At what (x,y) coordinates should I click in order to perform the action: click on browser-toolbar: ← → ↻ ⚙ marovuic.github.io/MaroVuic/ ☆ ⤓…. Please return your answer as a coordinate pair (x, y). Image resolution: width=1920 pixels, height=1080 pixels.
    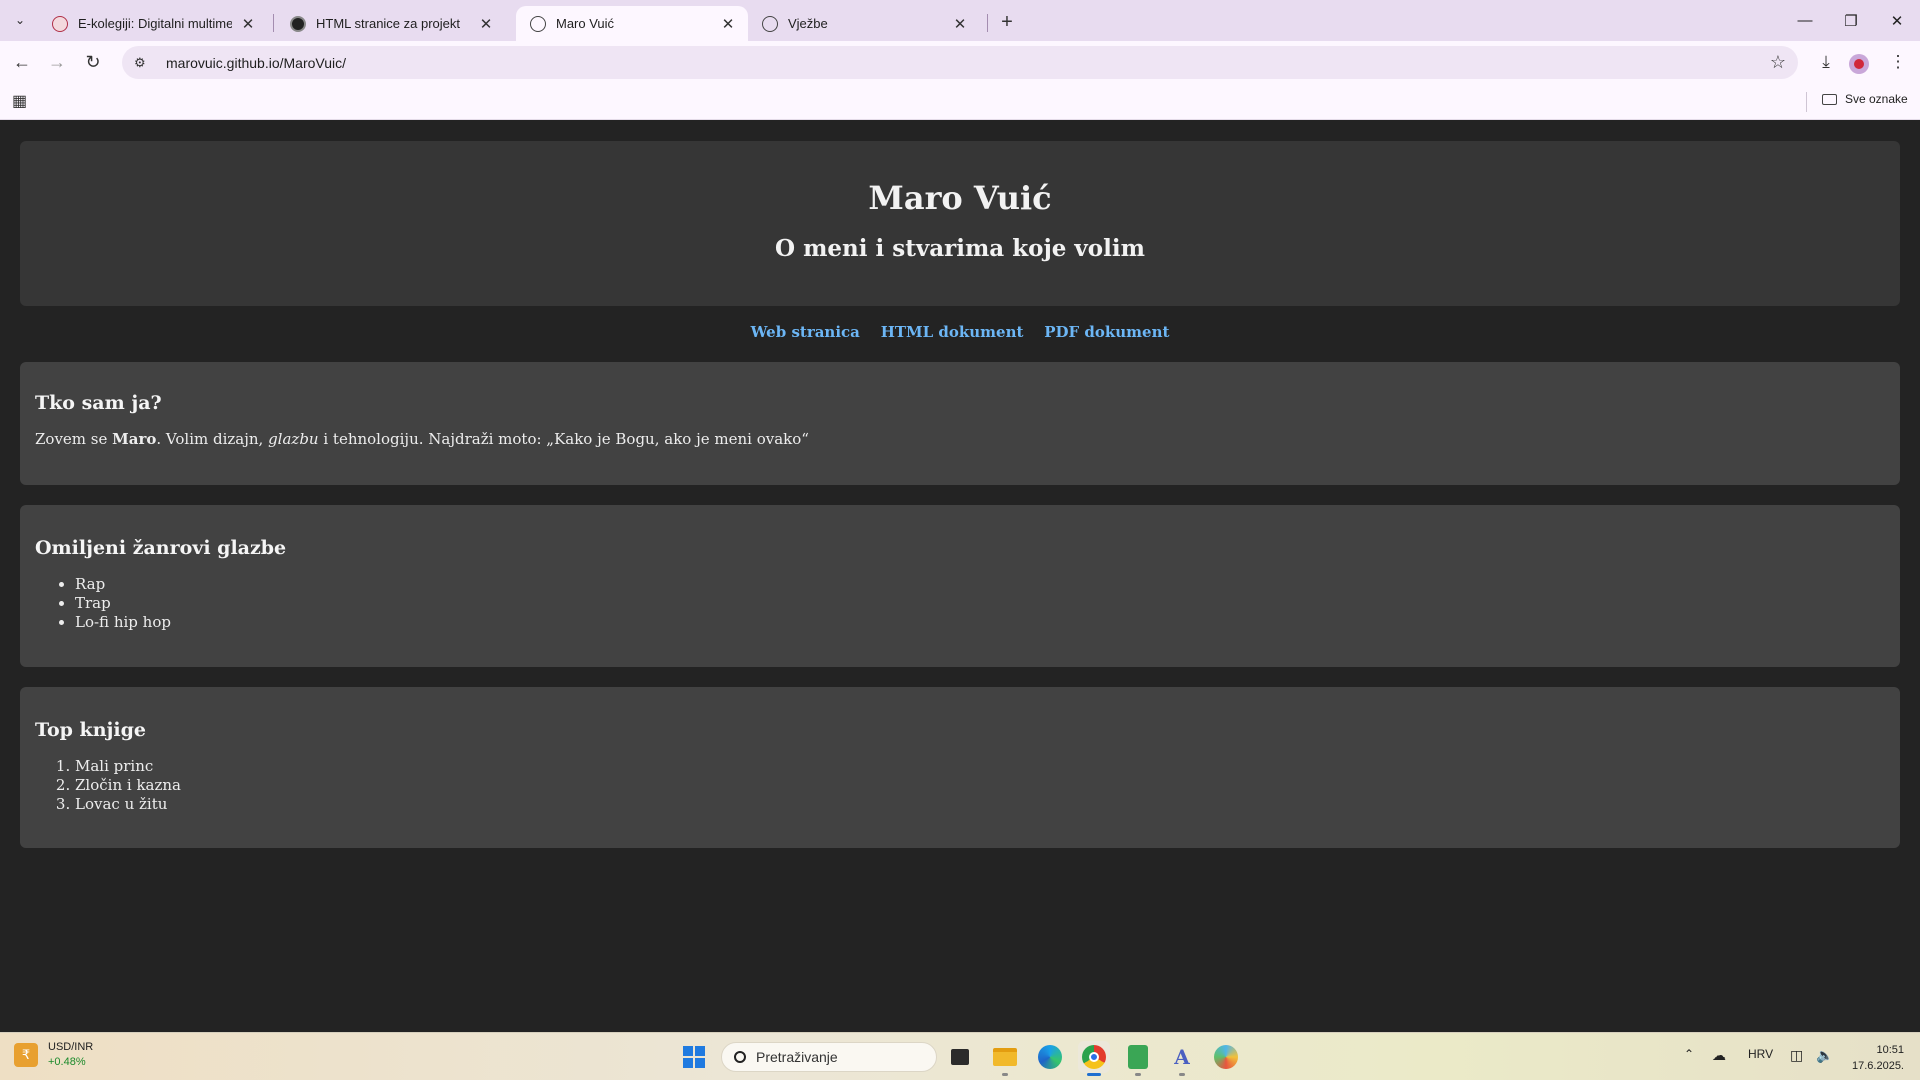
    Looking at the image, I should click on (960, 62).